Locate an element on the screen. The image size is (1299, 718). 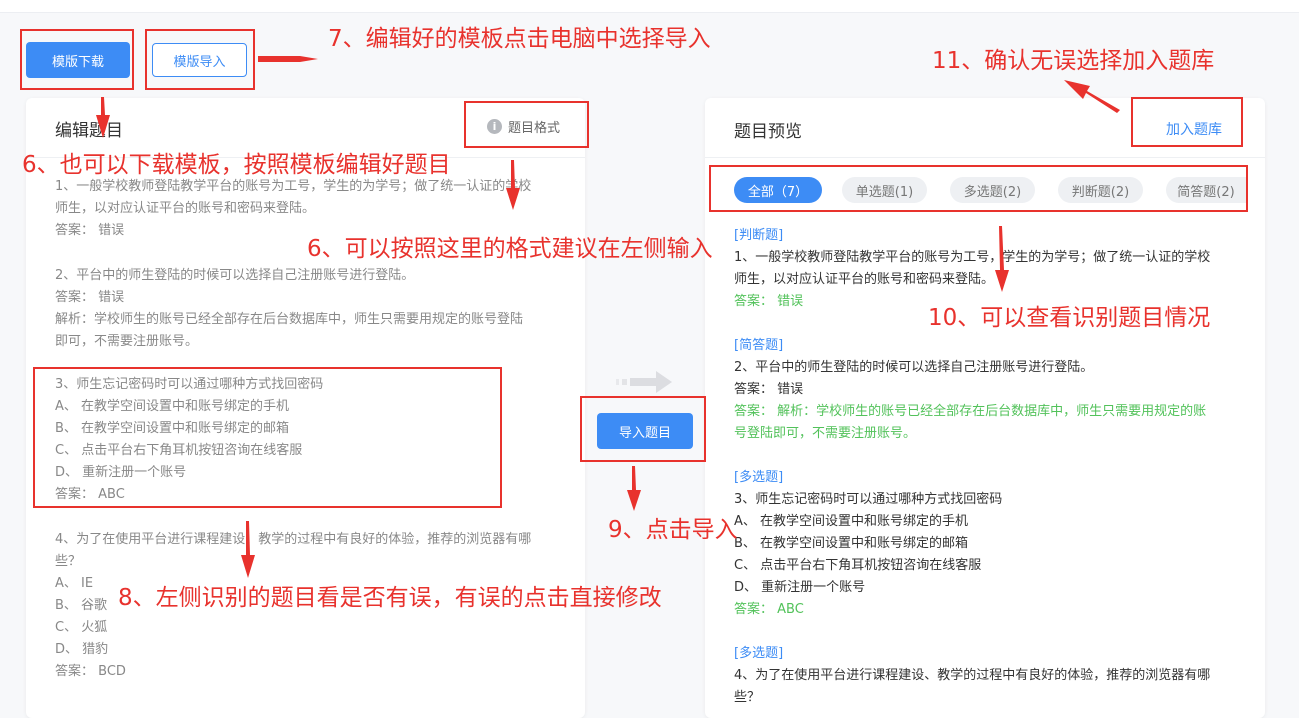
question-line: C、 火狐 is located at coordinates (81, 627).